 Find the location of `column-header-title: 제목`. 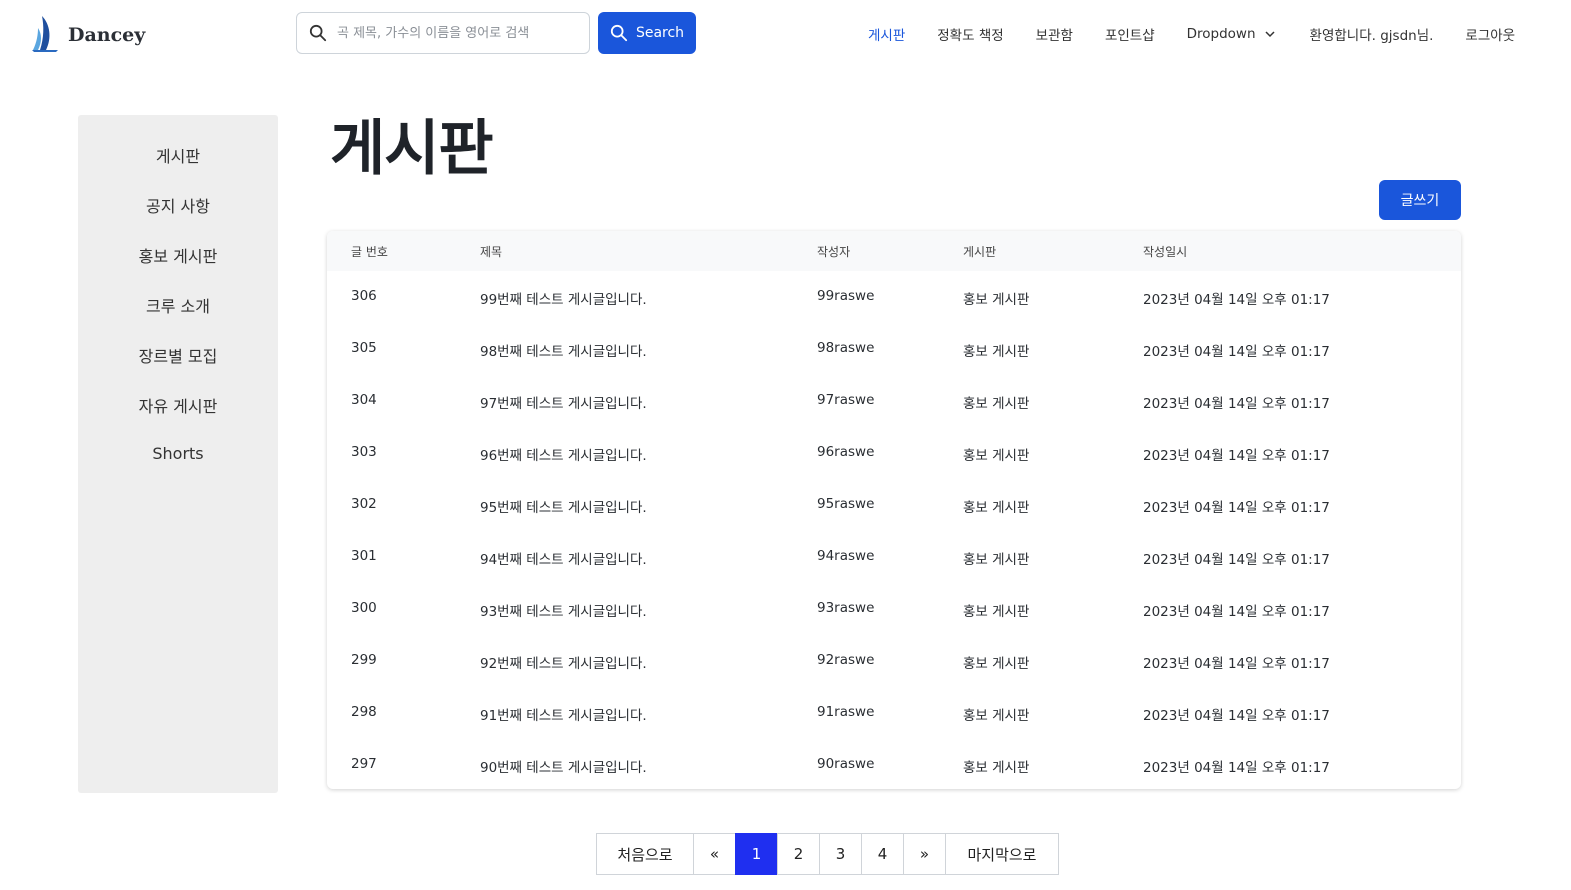

column-header-title: 제목 is located at coordinates (491, 252).